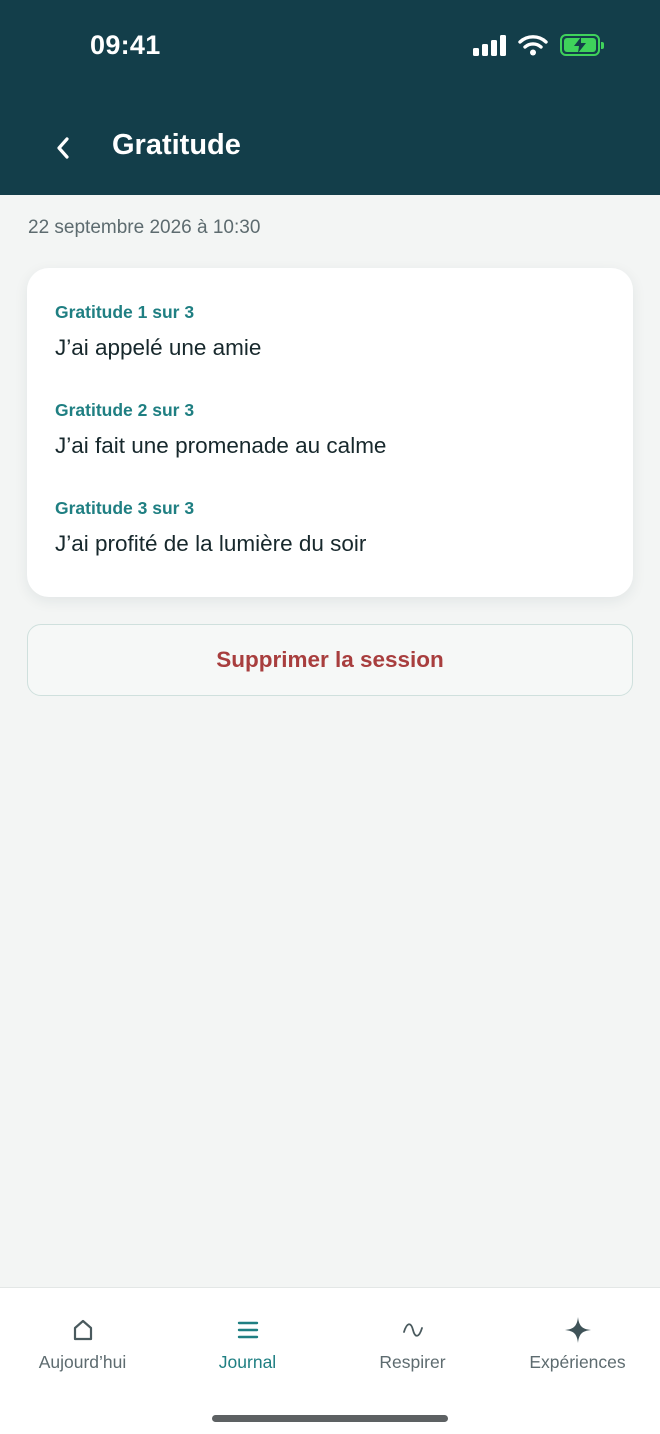  Describe the element at coordinates (82, 1362) in the screenshot. I see `tab-label: Aujourd’hui` at that location.